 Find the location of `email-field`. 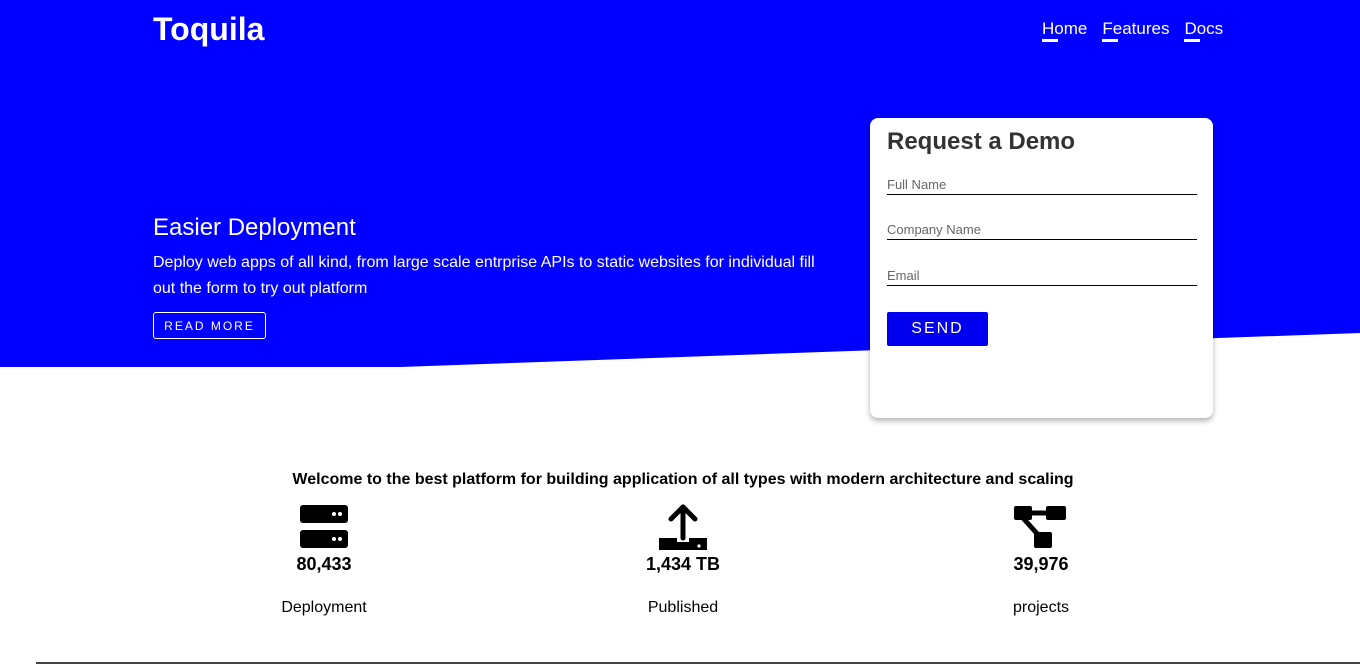

email-field is located at coordinates (1042, 276).